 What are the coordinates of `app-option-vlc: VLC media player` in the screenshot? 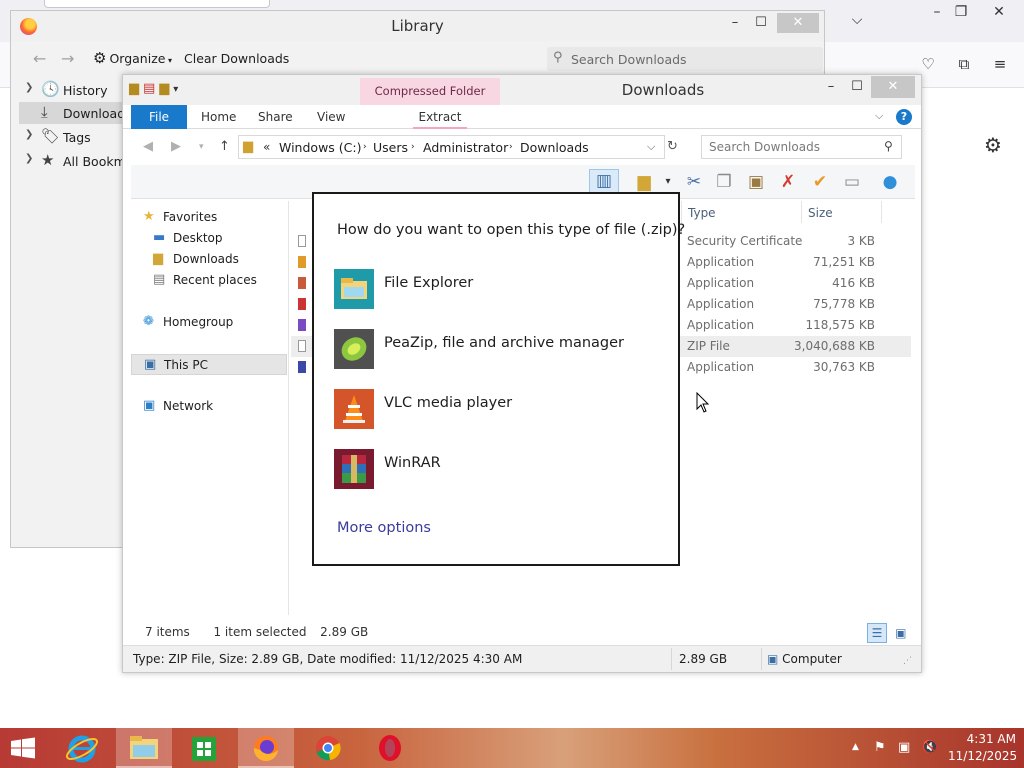 It's located at (499, 411).